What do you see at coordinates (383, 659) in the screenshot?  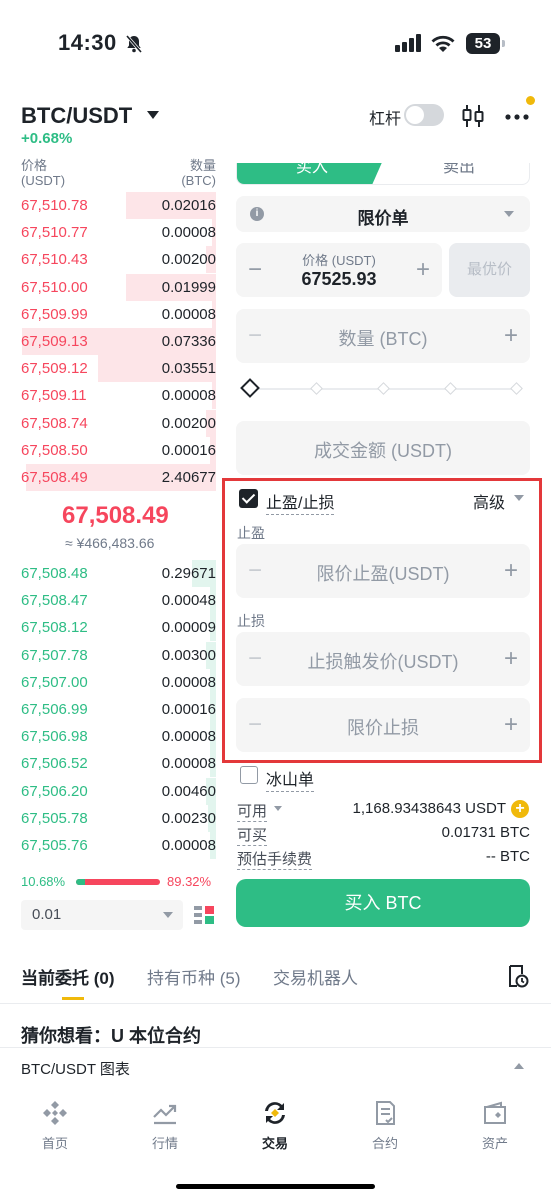 I see `stop-loss-trigger-input: − 止损触发价(USDT) +` at bounding box center [383, 659].